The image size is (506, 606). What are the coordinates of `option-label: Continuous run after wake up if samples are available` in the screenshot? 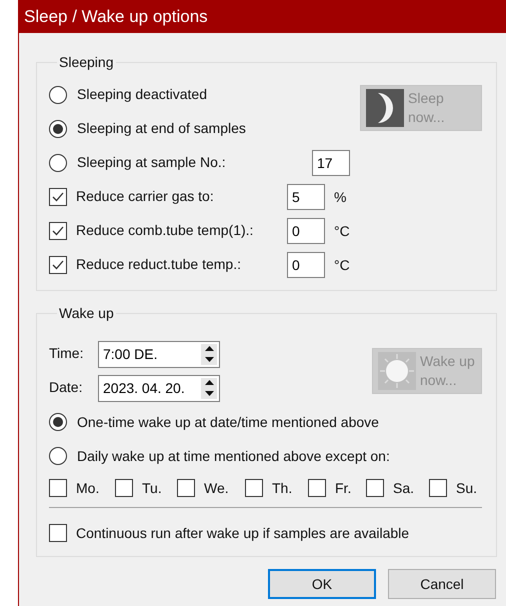 It's located at (243, 533).